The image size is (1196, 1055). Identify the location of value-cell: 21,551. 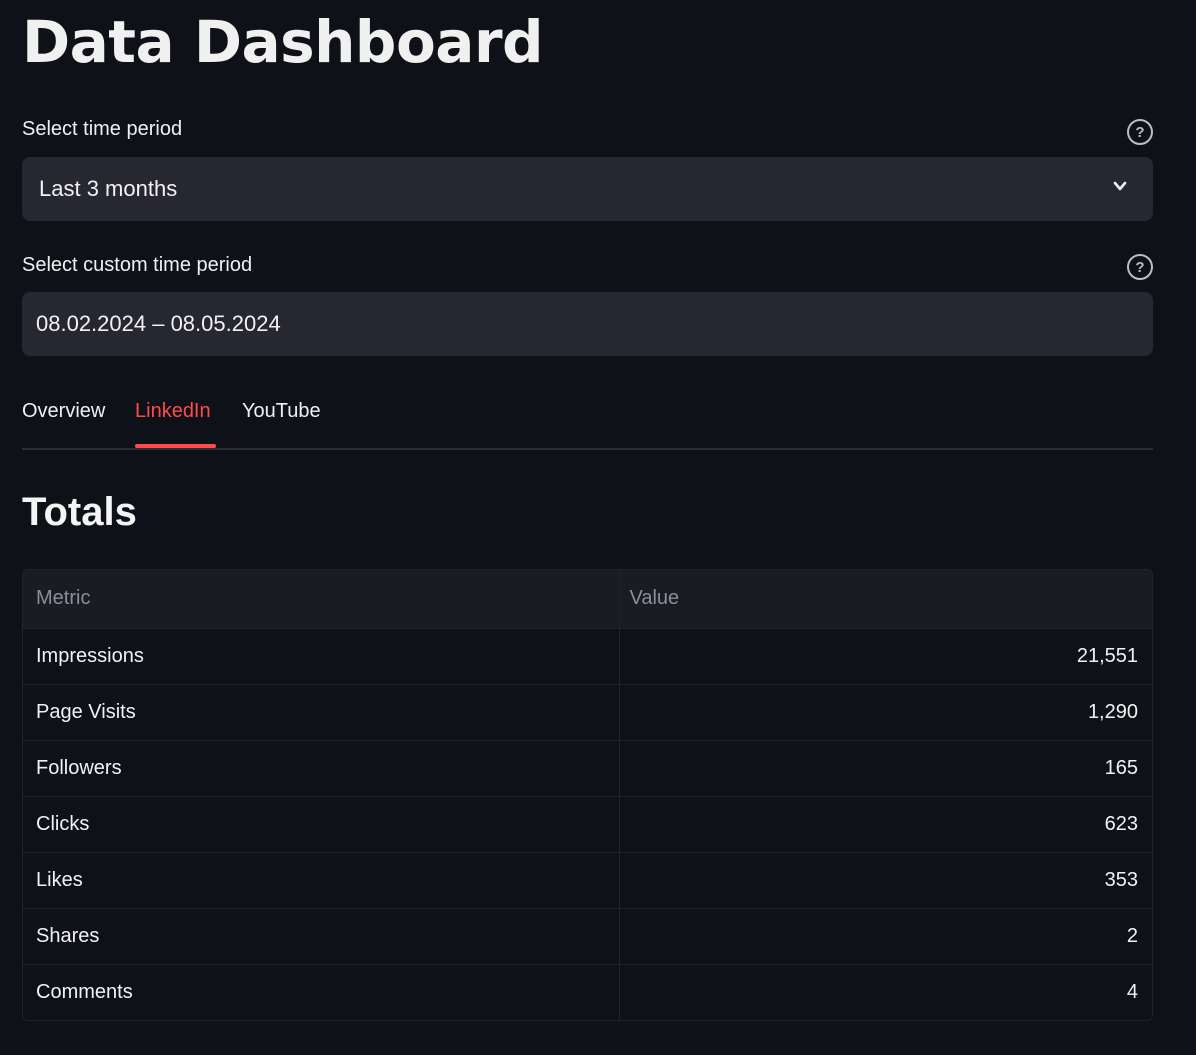
(885, 656).